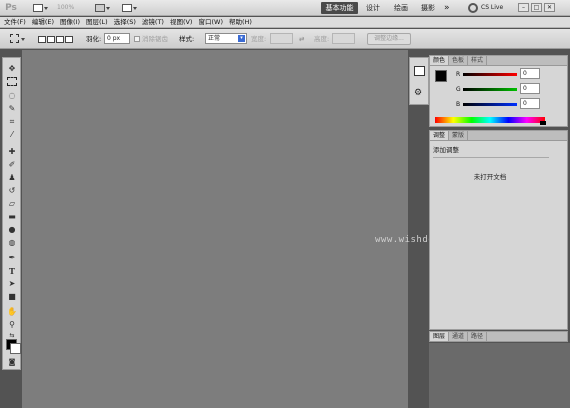 Image resolution: width=570 pixels, height=408 pixels. What do you see at coordinates (530, 103) in the screenshot?
I see `blue-value-input: 0` at bounding box center [530, 103].